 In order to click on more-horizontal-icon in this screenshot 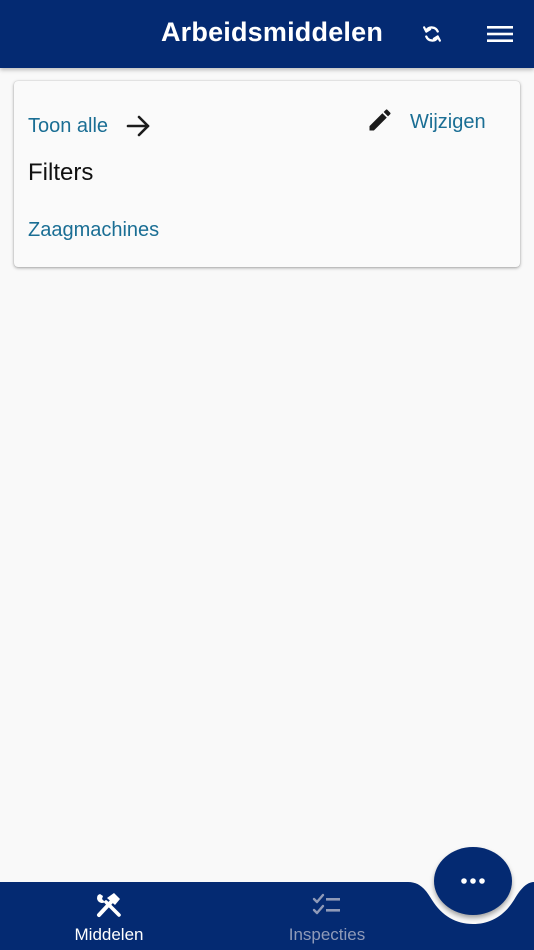, I will do `click(473, 881)`.